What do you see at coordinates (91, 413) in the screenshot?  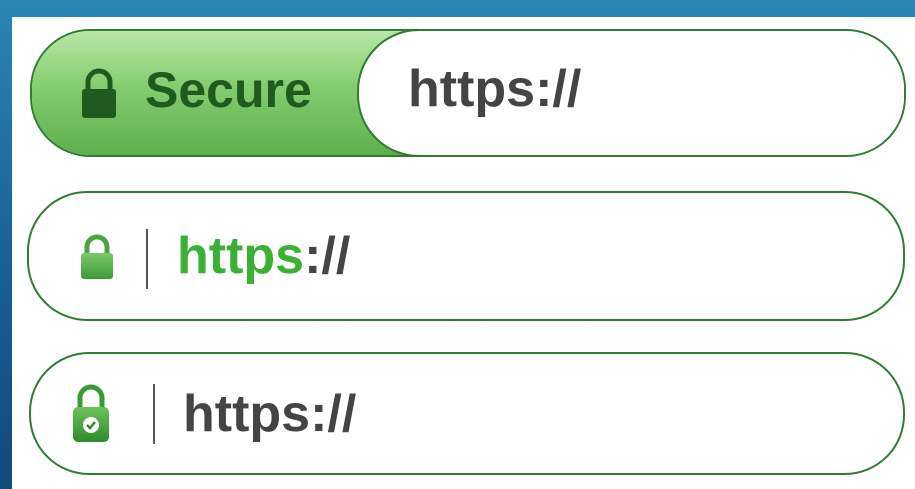 I see `lock-check-icon` at bounding box center [91, 413].